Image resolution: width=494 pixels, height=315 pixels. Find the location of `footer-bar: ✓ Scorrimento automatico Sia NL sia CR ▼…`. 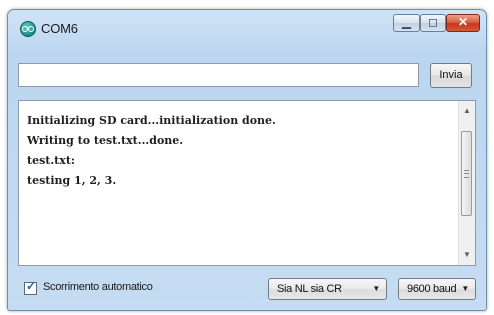

footer-bar: ✓ Scorrimento automatico Sia NL sia CR ▼… is located at coordinates (248, 287).